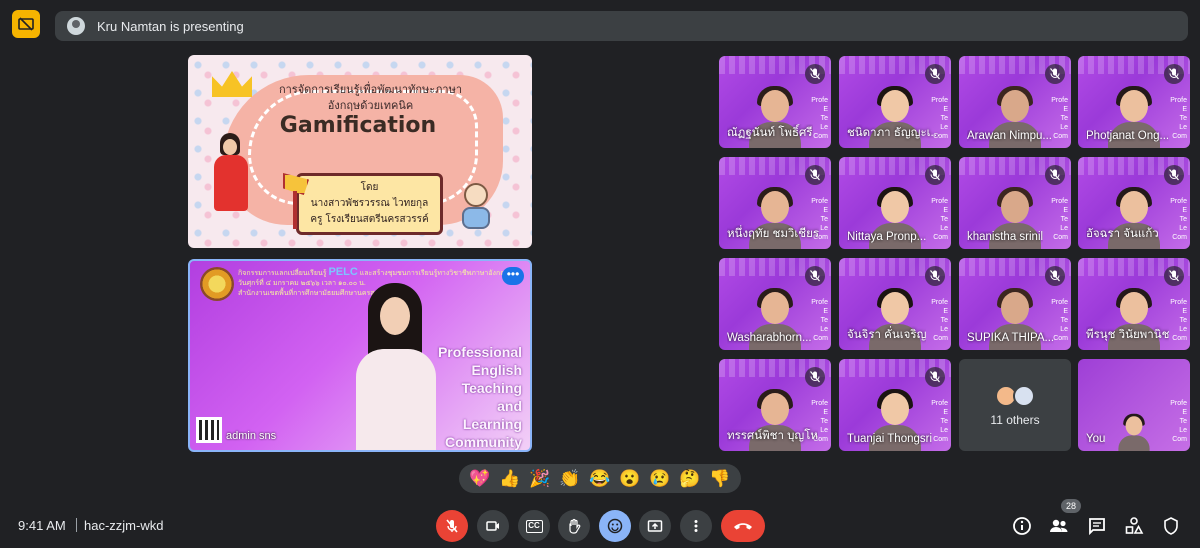  I want to click on captions-icon: CC, so click(534, 526).